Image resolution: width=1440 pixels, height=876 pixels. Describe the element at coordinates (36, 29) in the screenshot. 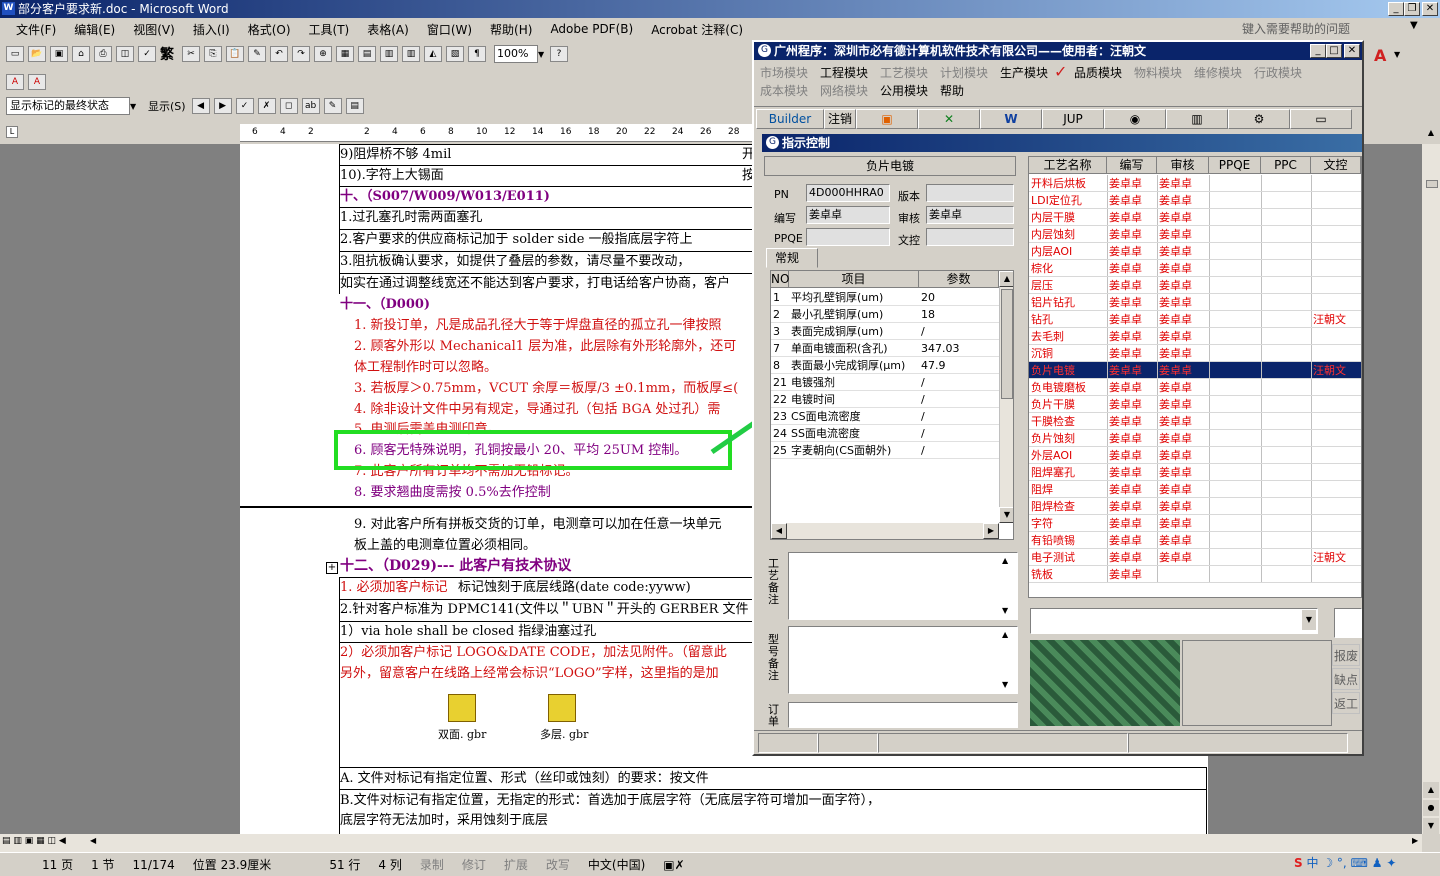

I see `menu-item: 文件(F)` at that location.